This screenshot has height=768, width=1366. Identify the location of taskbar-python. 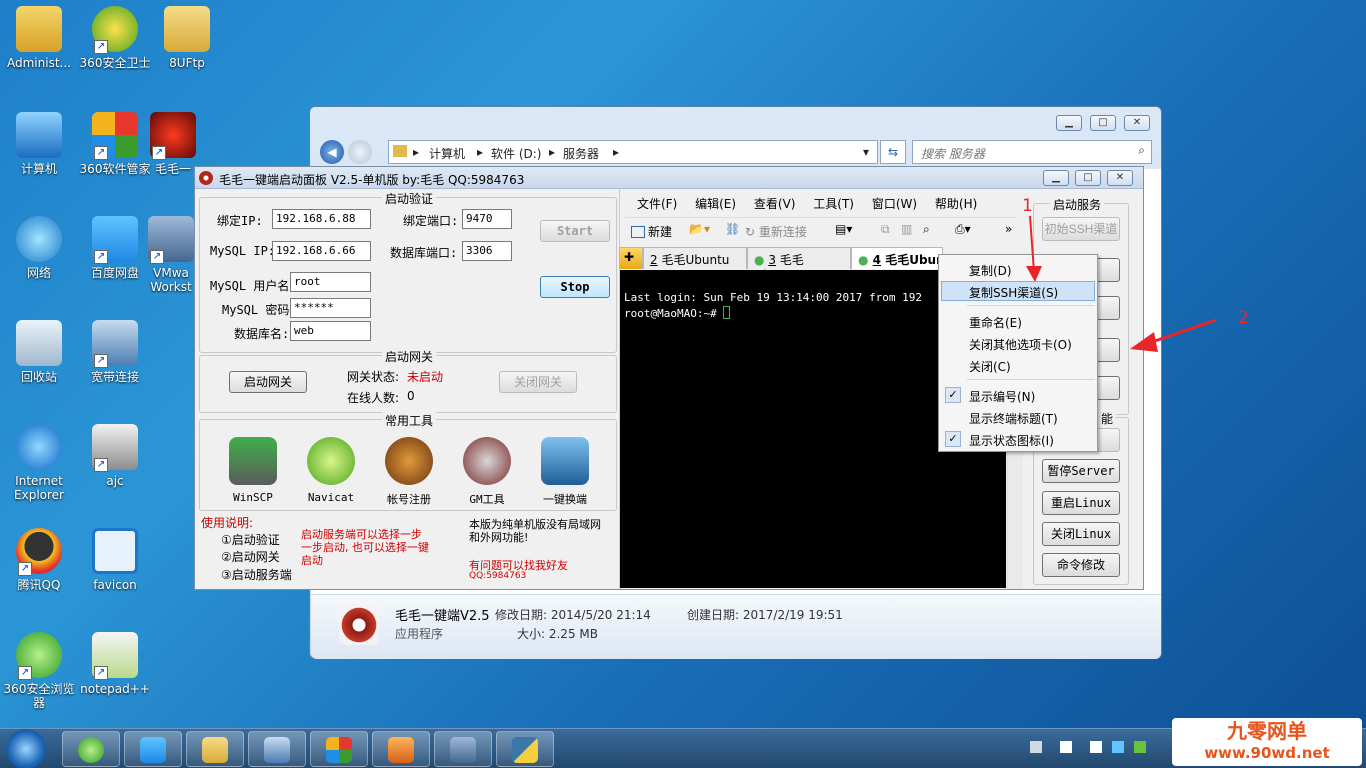
(525, 749).